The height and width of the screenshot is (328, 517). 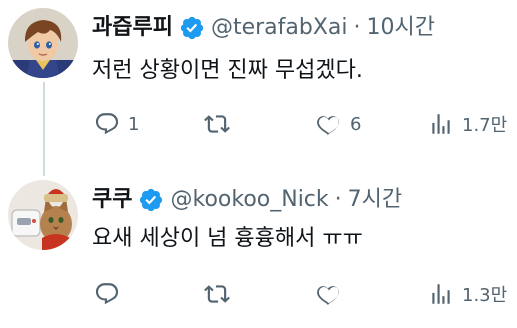 I want to click on reply-button, so click(x=111, y=294).